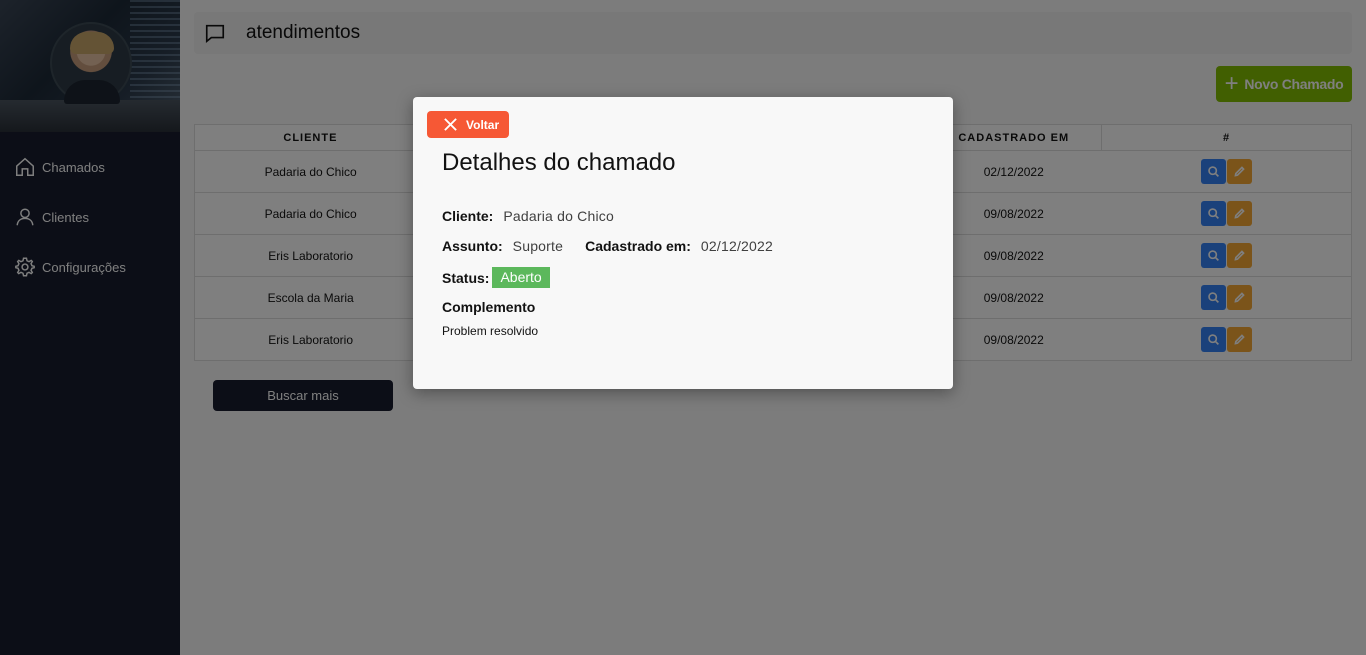  Describe the element at coordinates (466, 277) in the screenshot. I see `status-label: Status:` at that location.